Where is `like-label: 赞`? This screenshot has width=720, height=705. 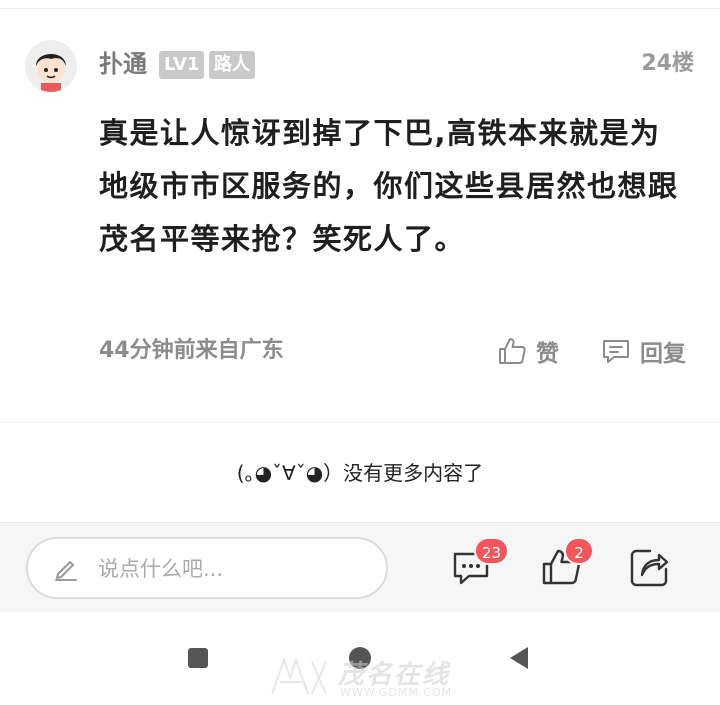 like-label: 赞 is located at coordinates (547, 354).